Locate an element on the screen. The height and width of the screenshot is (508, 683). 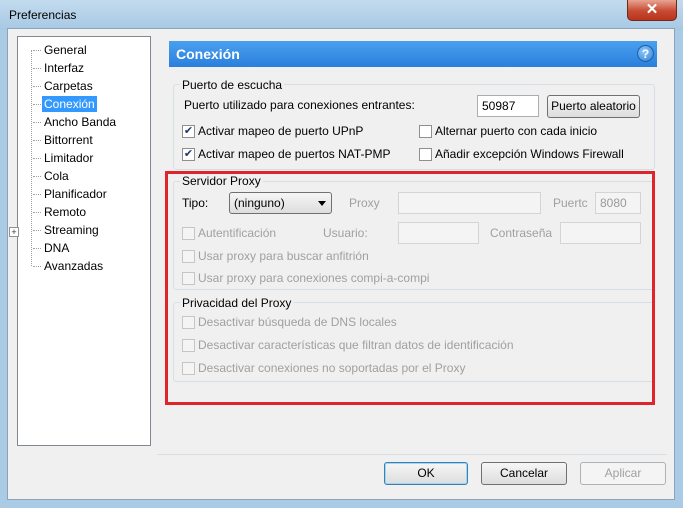
natpmp-label: Activar mapeo de puertos NAT-PMP is located at coordinates (294, 154).